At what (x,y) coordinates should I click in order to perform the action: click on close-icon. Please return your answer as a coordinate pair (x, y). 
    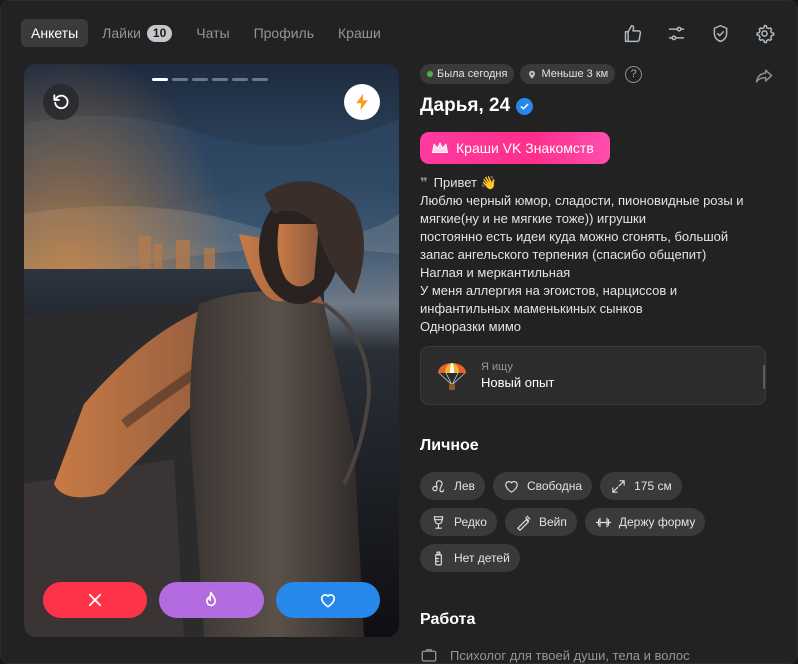
    Looking at the image, I should click on (95, 600).